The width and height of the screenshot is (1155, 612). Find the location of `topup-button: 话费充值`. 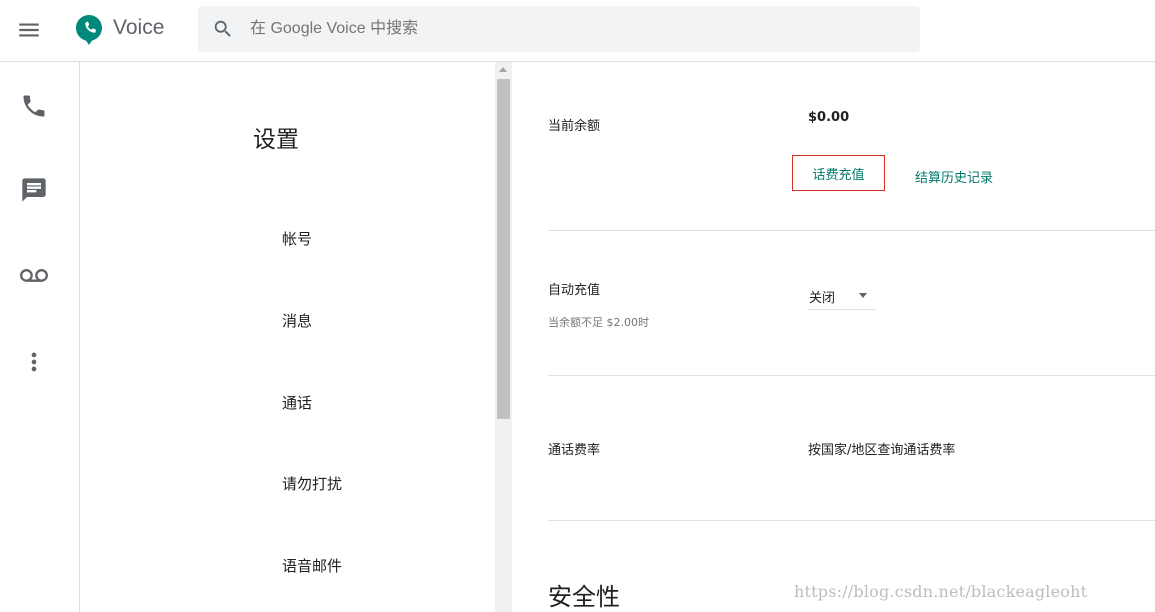

topup-button: 话费充值 is located at coordinates (838, 173).